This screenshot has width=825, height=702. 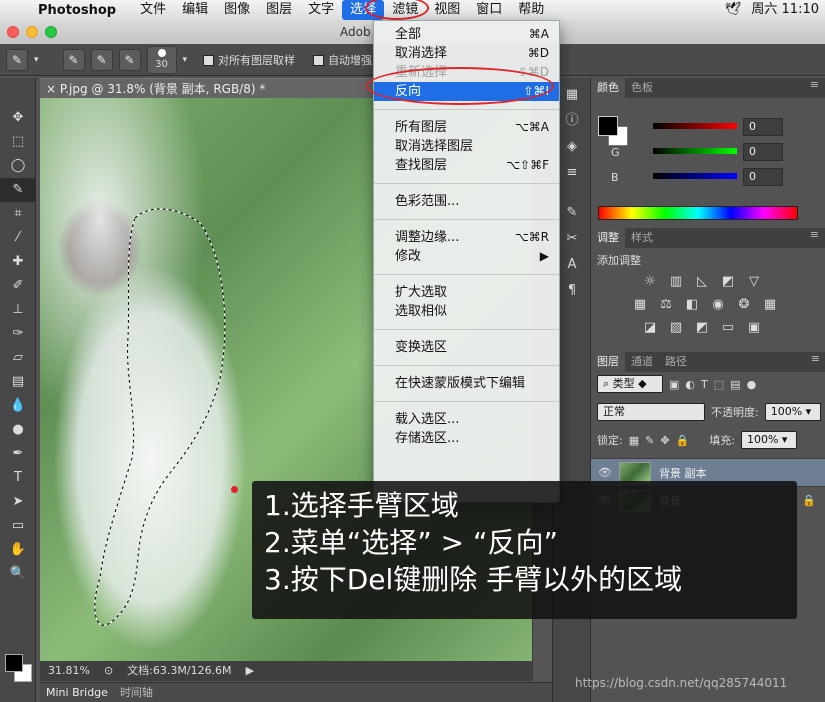 What do you see at coordinates (630, 384) in the screenshot?
I see `layer-filter-dropdown: ⌕ 类型 ◆` at bounding box center [630, 384].